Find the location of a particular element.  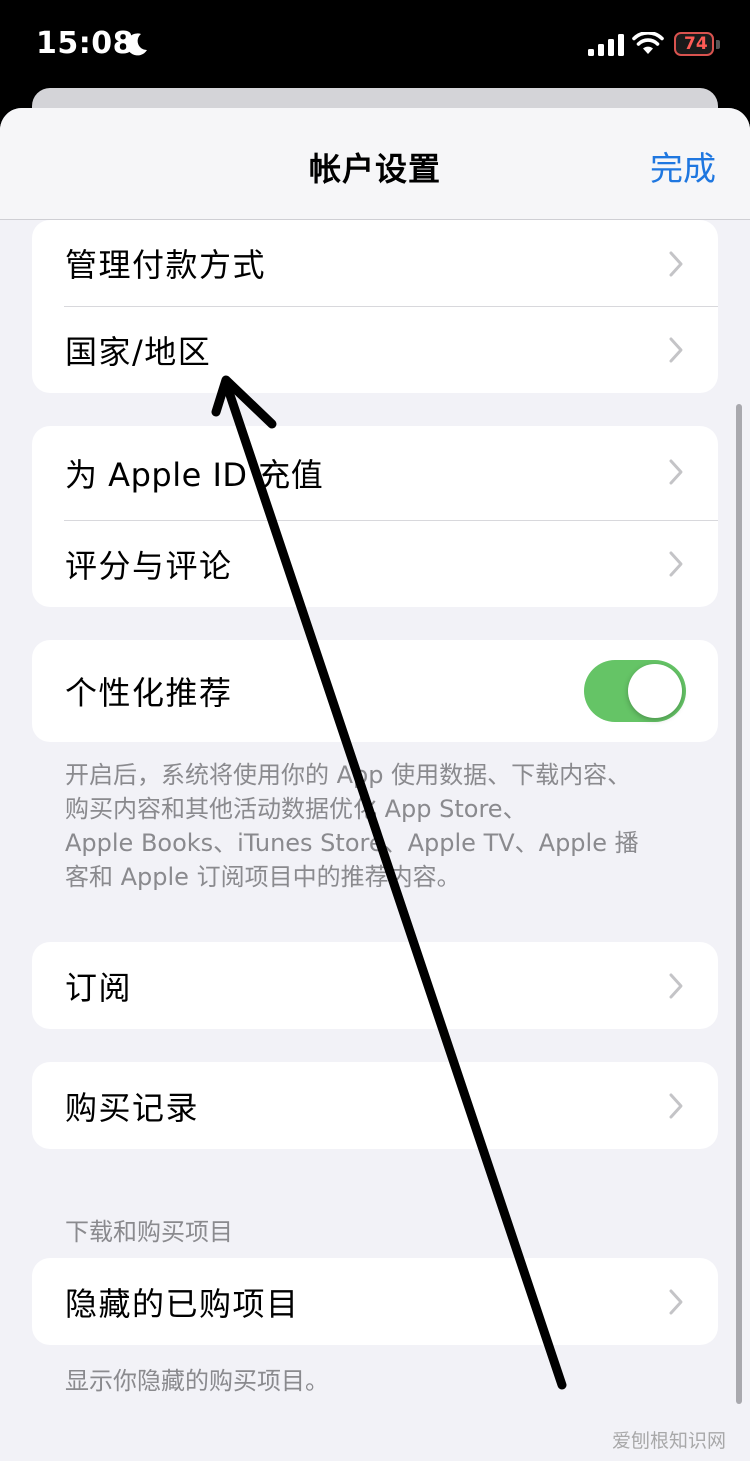

subscriptions-row: 订阅 is located at coordinates (375, 985).